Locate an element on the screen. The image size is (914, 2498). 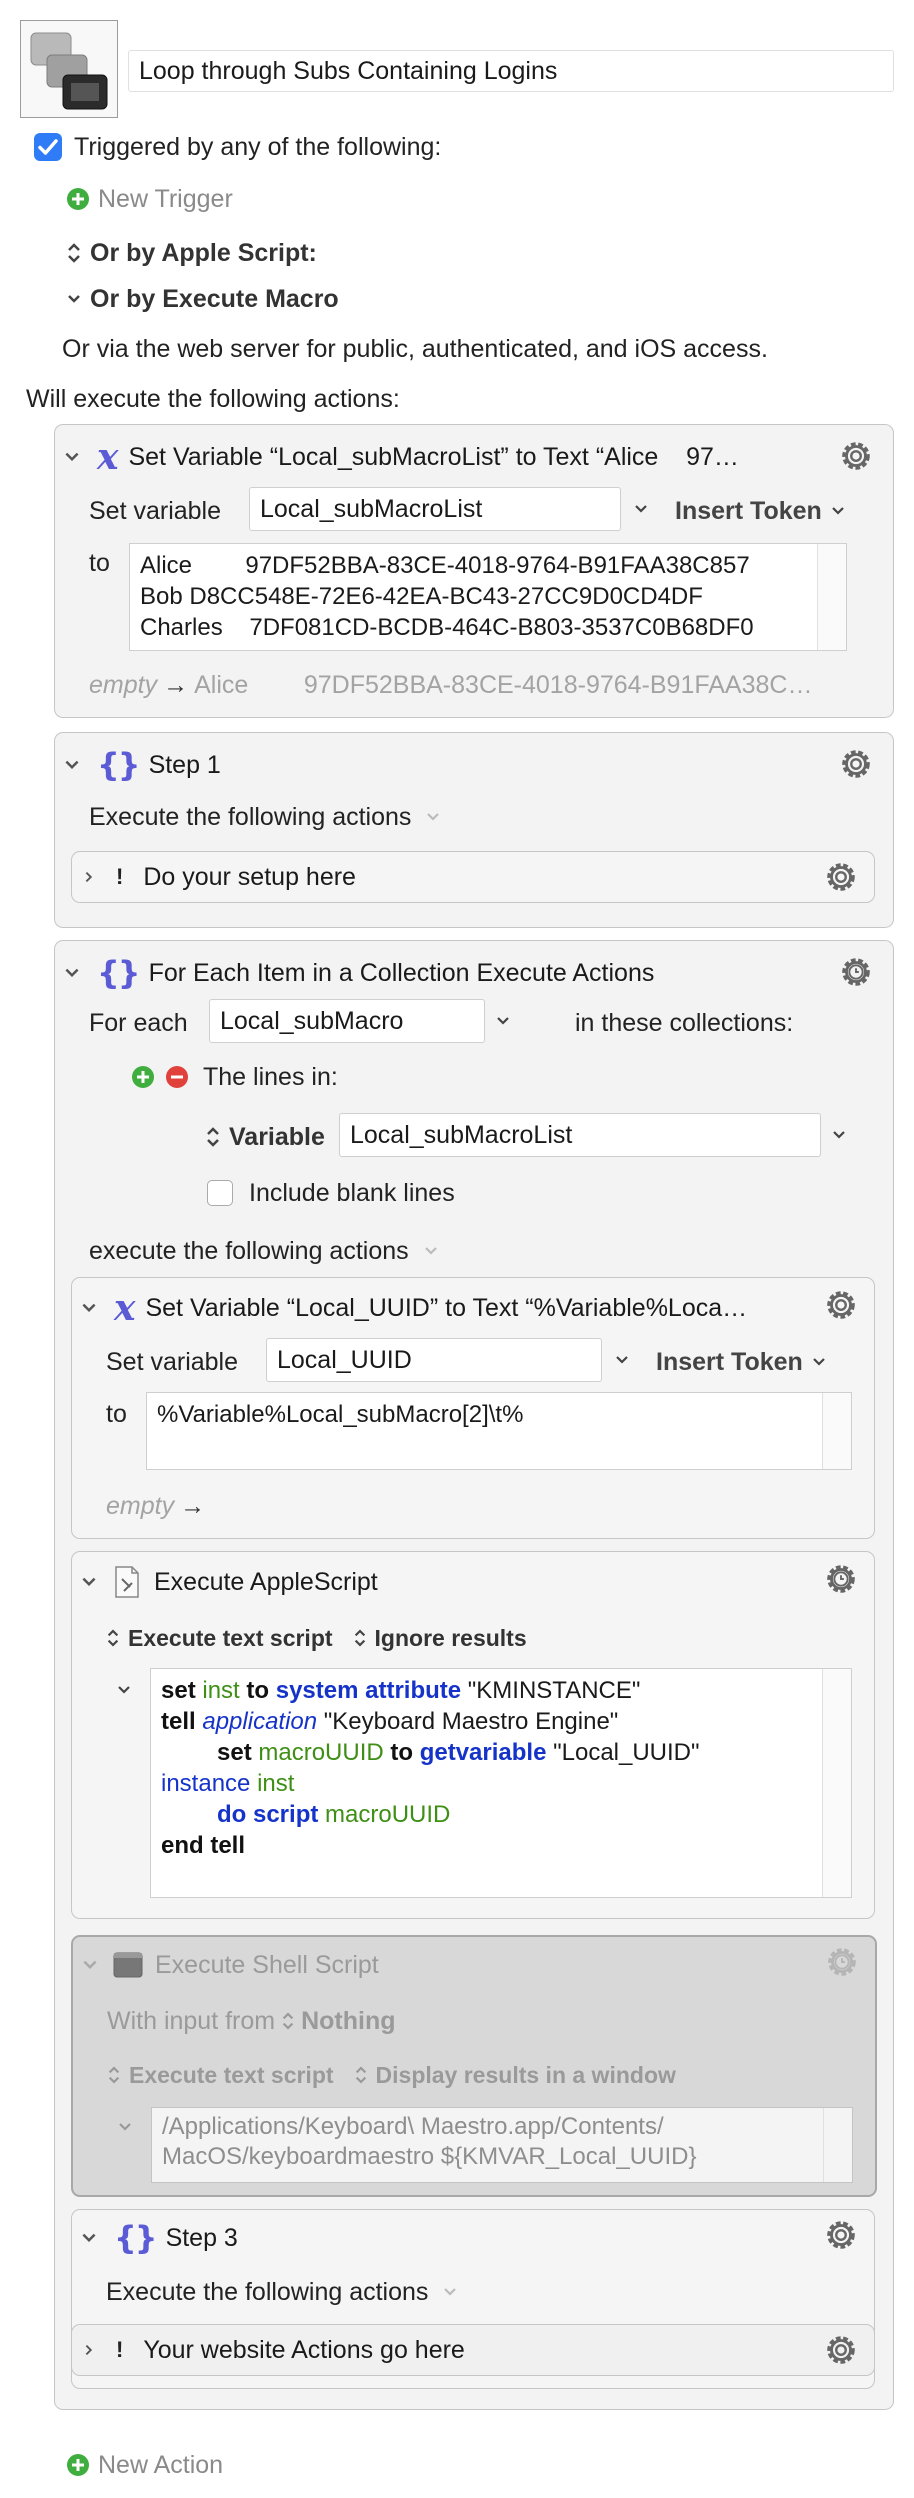
up-down-chevron-icon is located at coordinates (113, 1638).